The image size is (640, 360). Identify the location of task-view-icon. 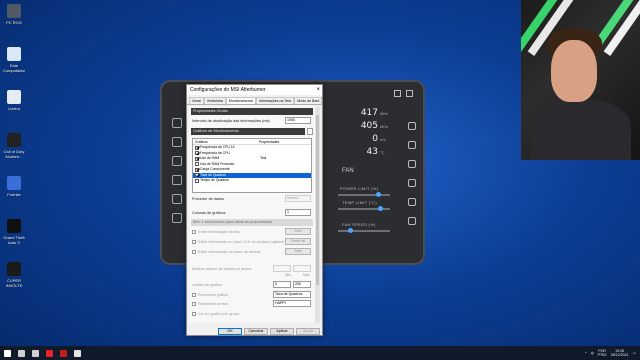
(35, 353).